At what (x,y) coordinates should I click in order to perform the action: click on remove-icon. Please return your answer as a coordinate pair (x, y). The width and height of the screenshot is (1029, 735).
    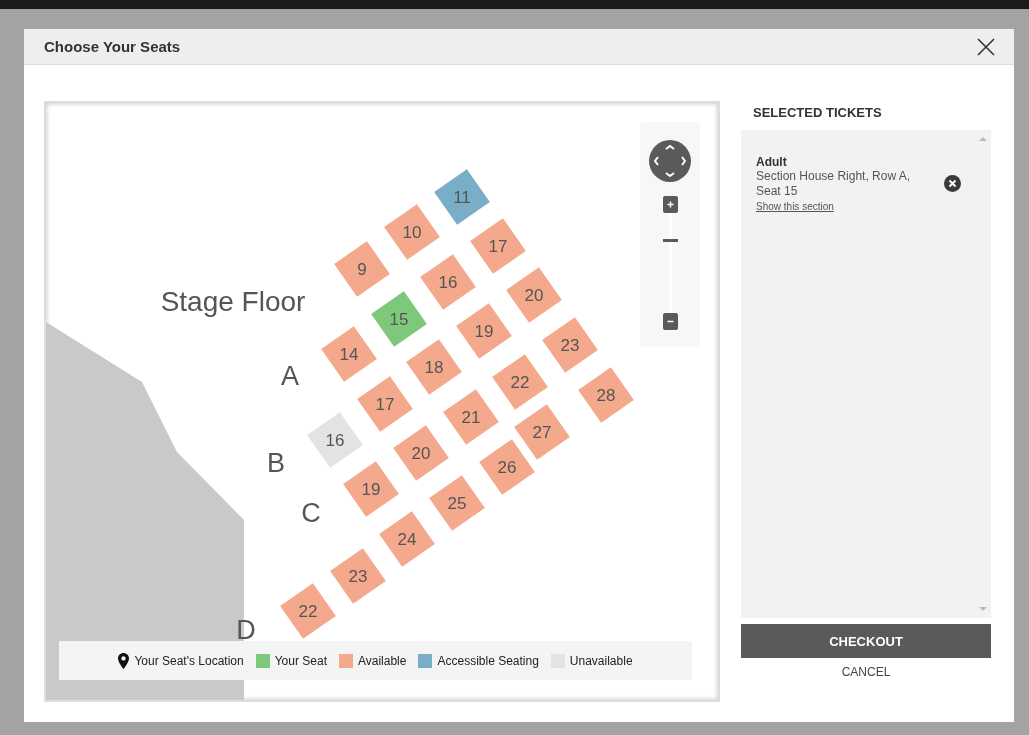
    Looking at the image, I should click on (952, 183).